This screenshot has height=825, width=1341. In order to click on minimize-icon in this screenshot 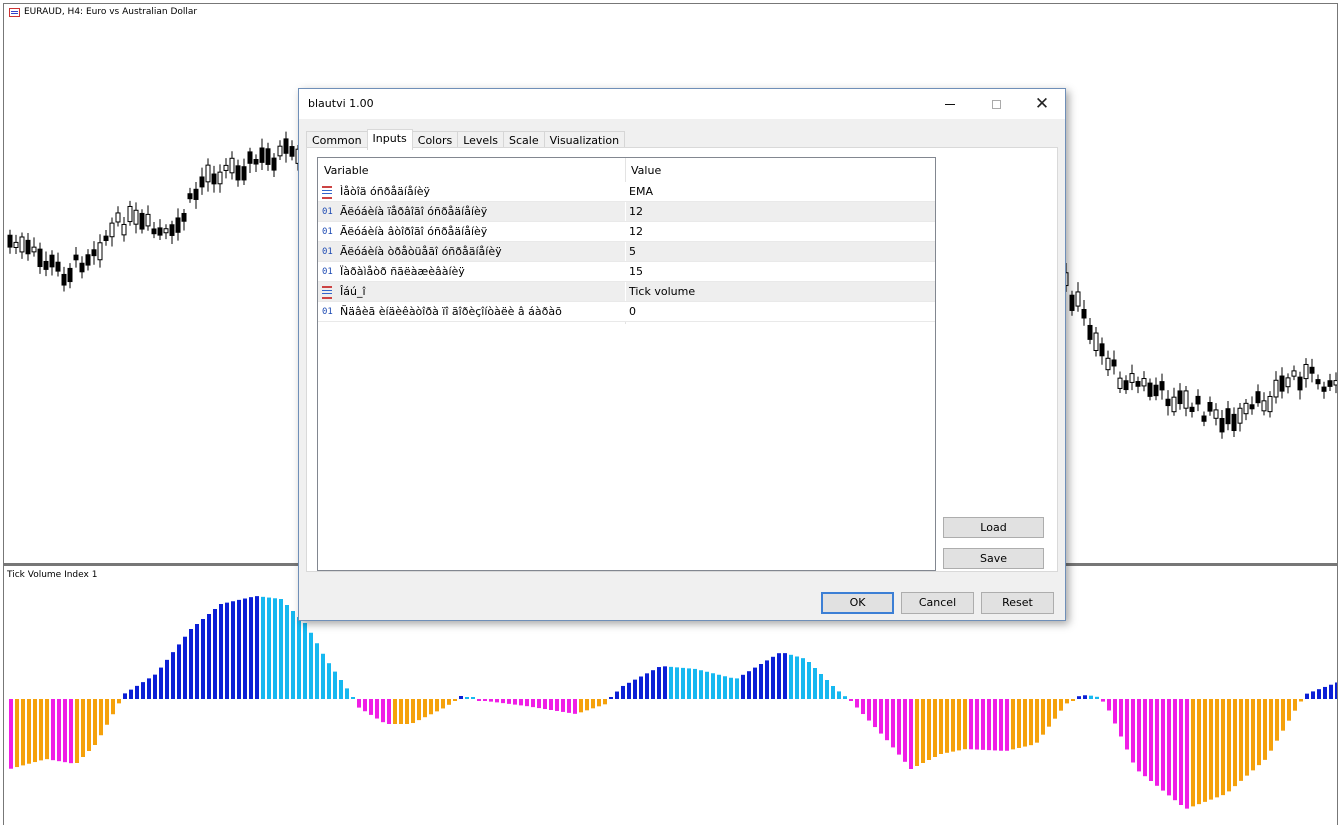, I will do `click(950, 104)`.